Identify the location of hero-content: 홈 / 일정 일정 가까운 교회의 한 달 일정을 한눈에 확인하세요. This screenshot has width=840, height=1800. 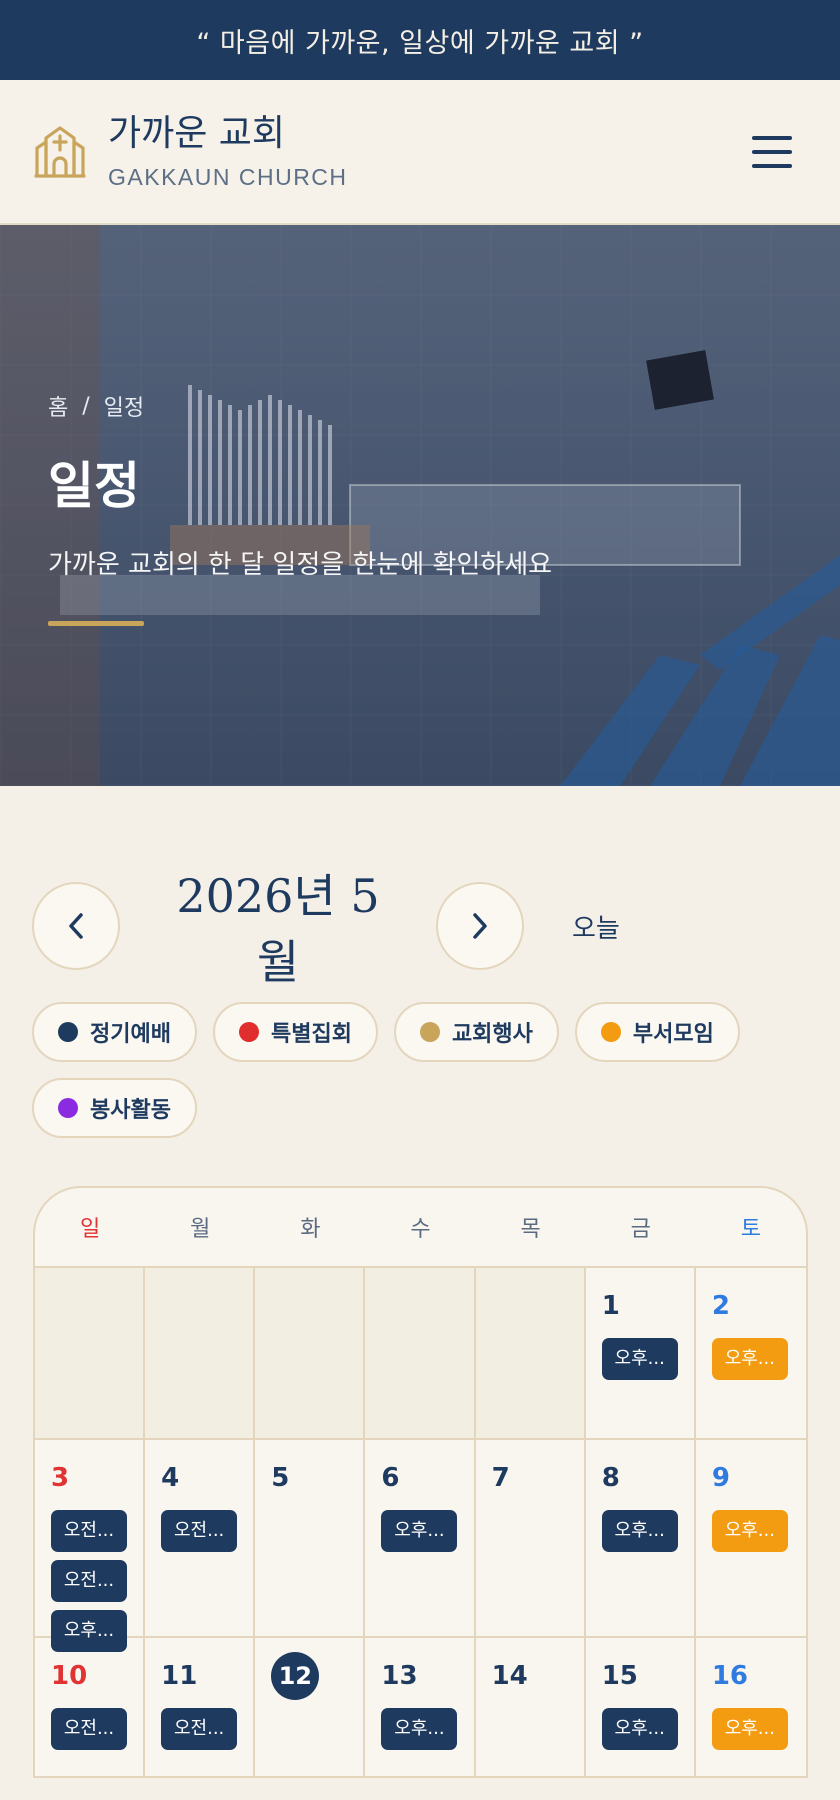
(300, 508).